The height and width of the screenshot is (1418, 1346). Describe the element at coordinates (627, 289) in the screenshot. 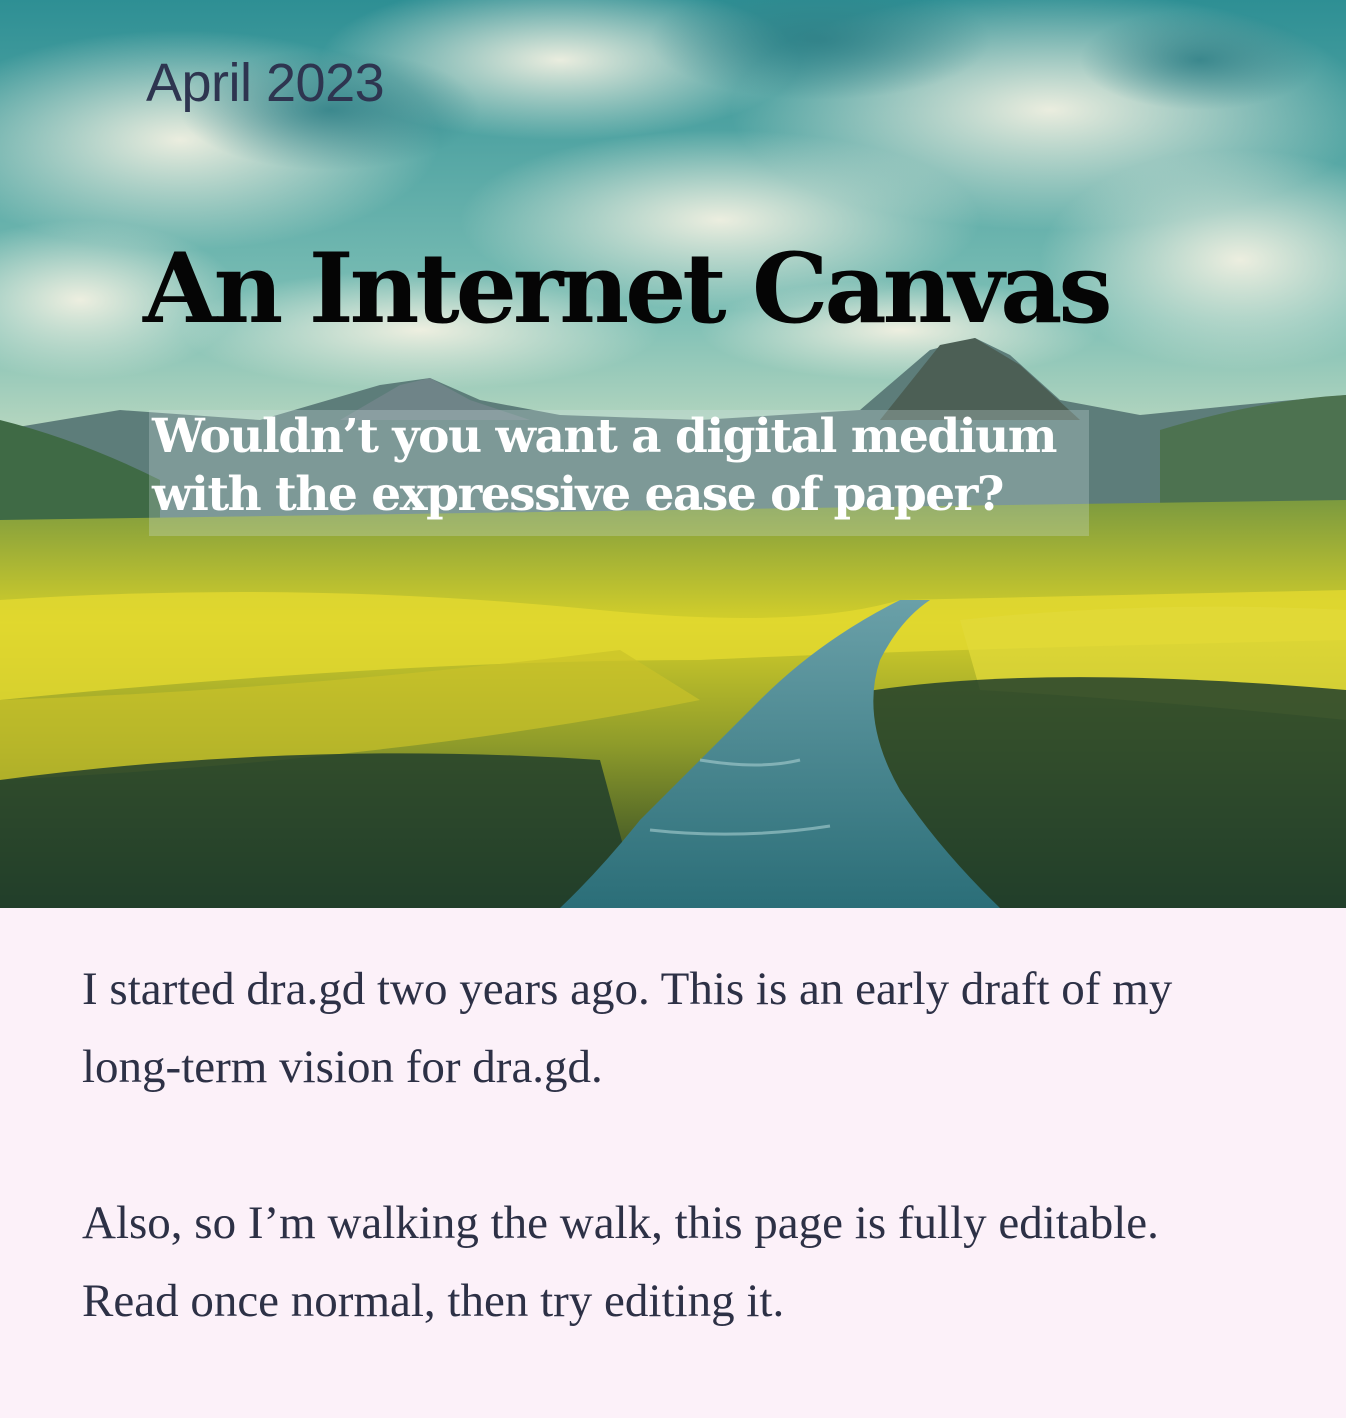

I see `article-title: An Internet Canvas` at that location.